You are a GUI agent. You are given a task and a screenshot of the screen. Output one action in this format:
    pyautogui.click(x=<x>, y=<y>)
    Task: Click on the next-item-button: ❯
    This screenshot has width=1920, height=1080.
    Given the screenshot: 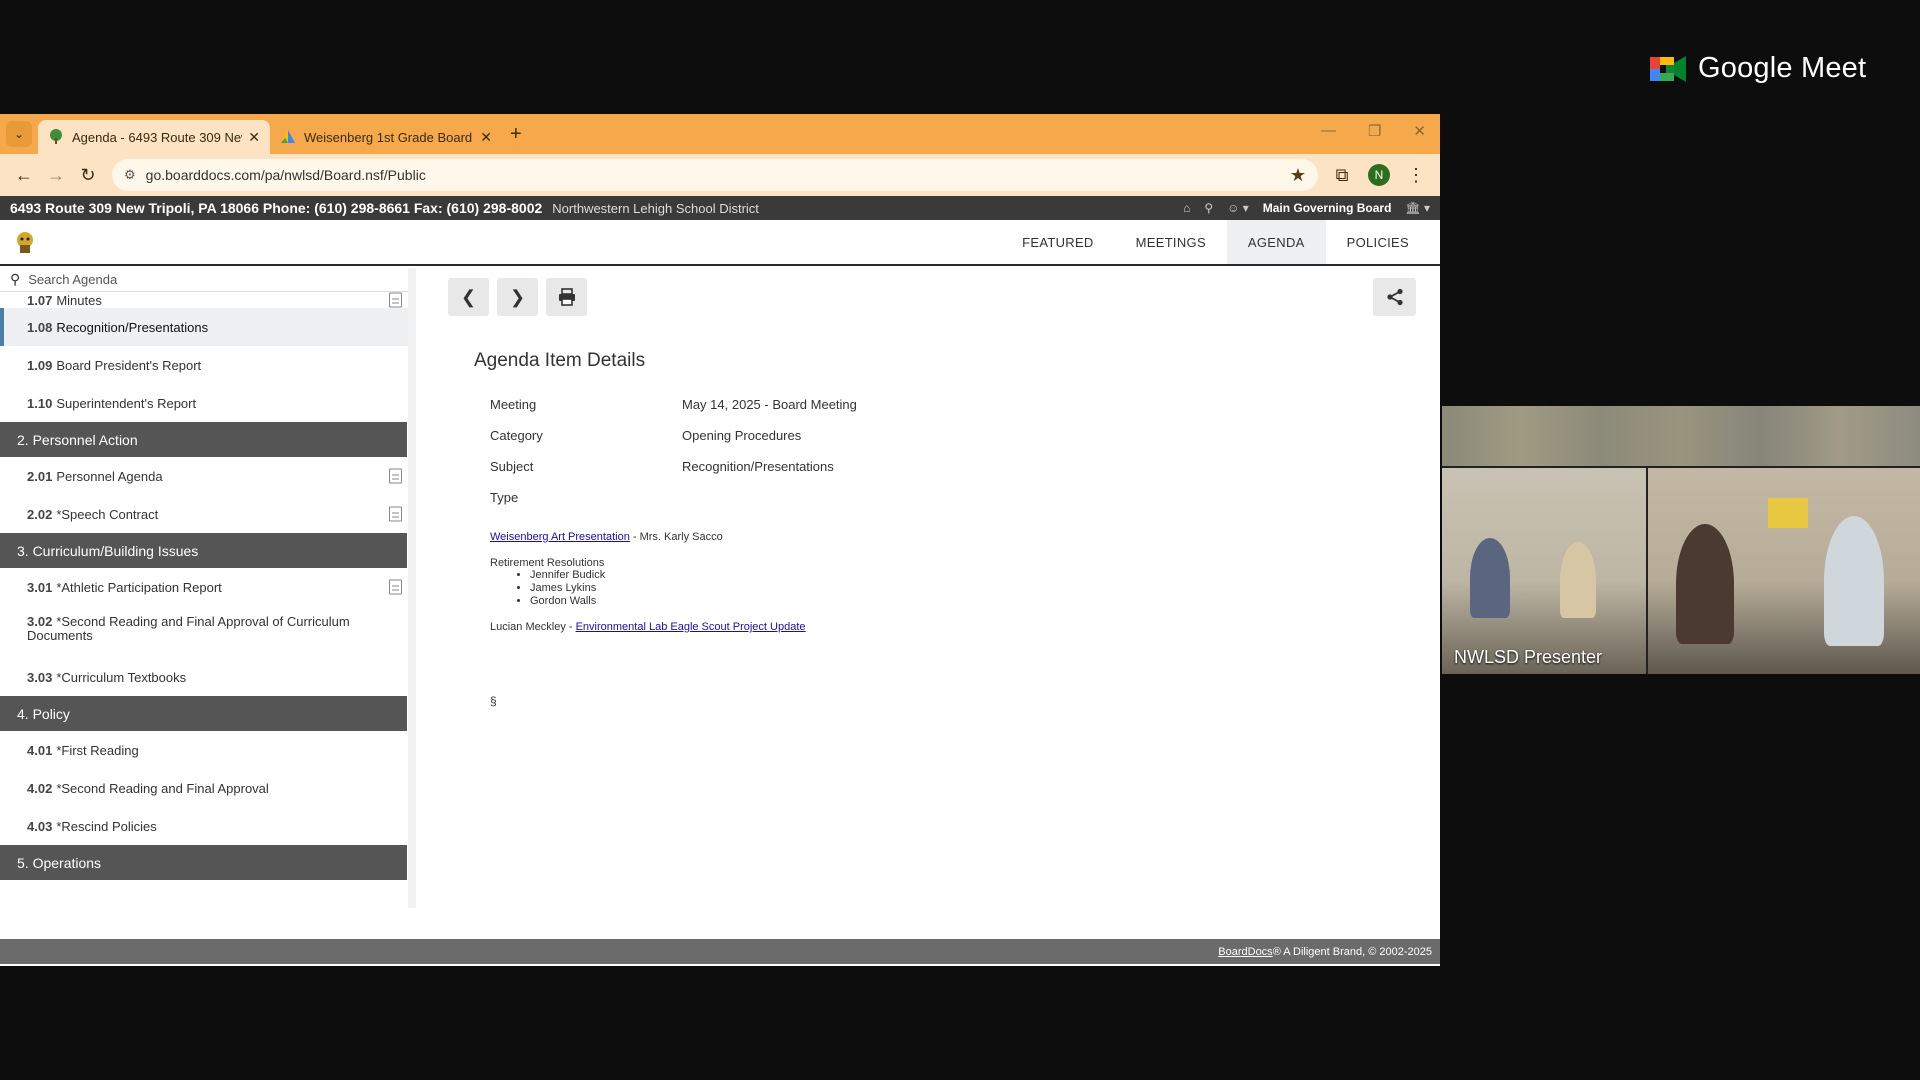 What is the action you would take?
    pyautogui.click(x=517, y=297)
    